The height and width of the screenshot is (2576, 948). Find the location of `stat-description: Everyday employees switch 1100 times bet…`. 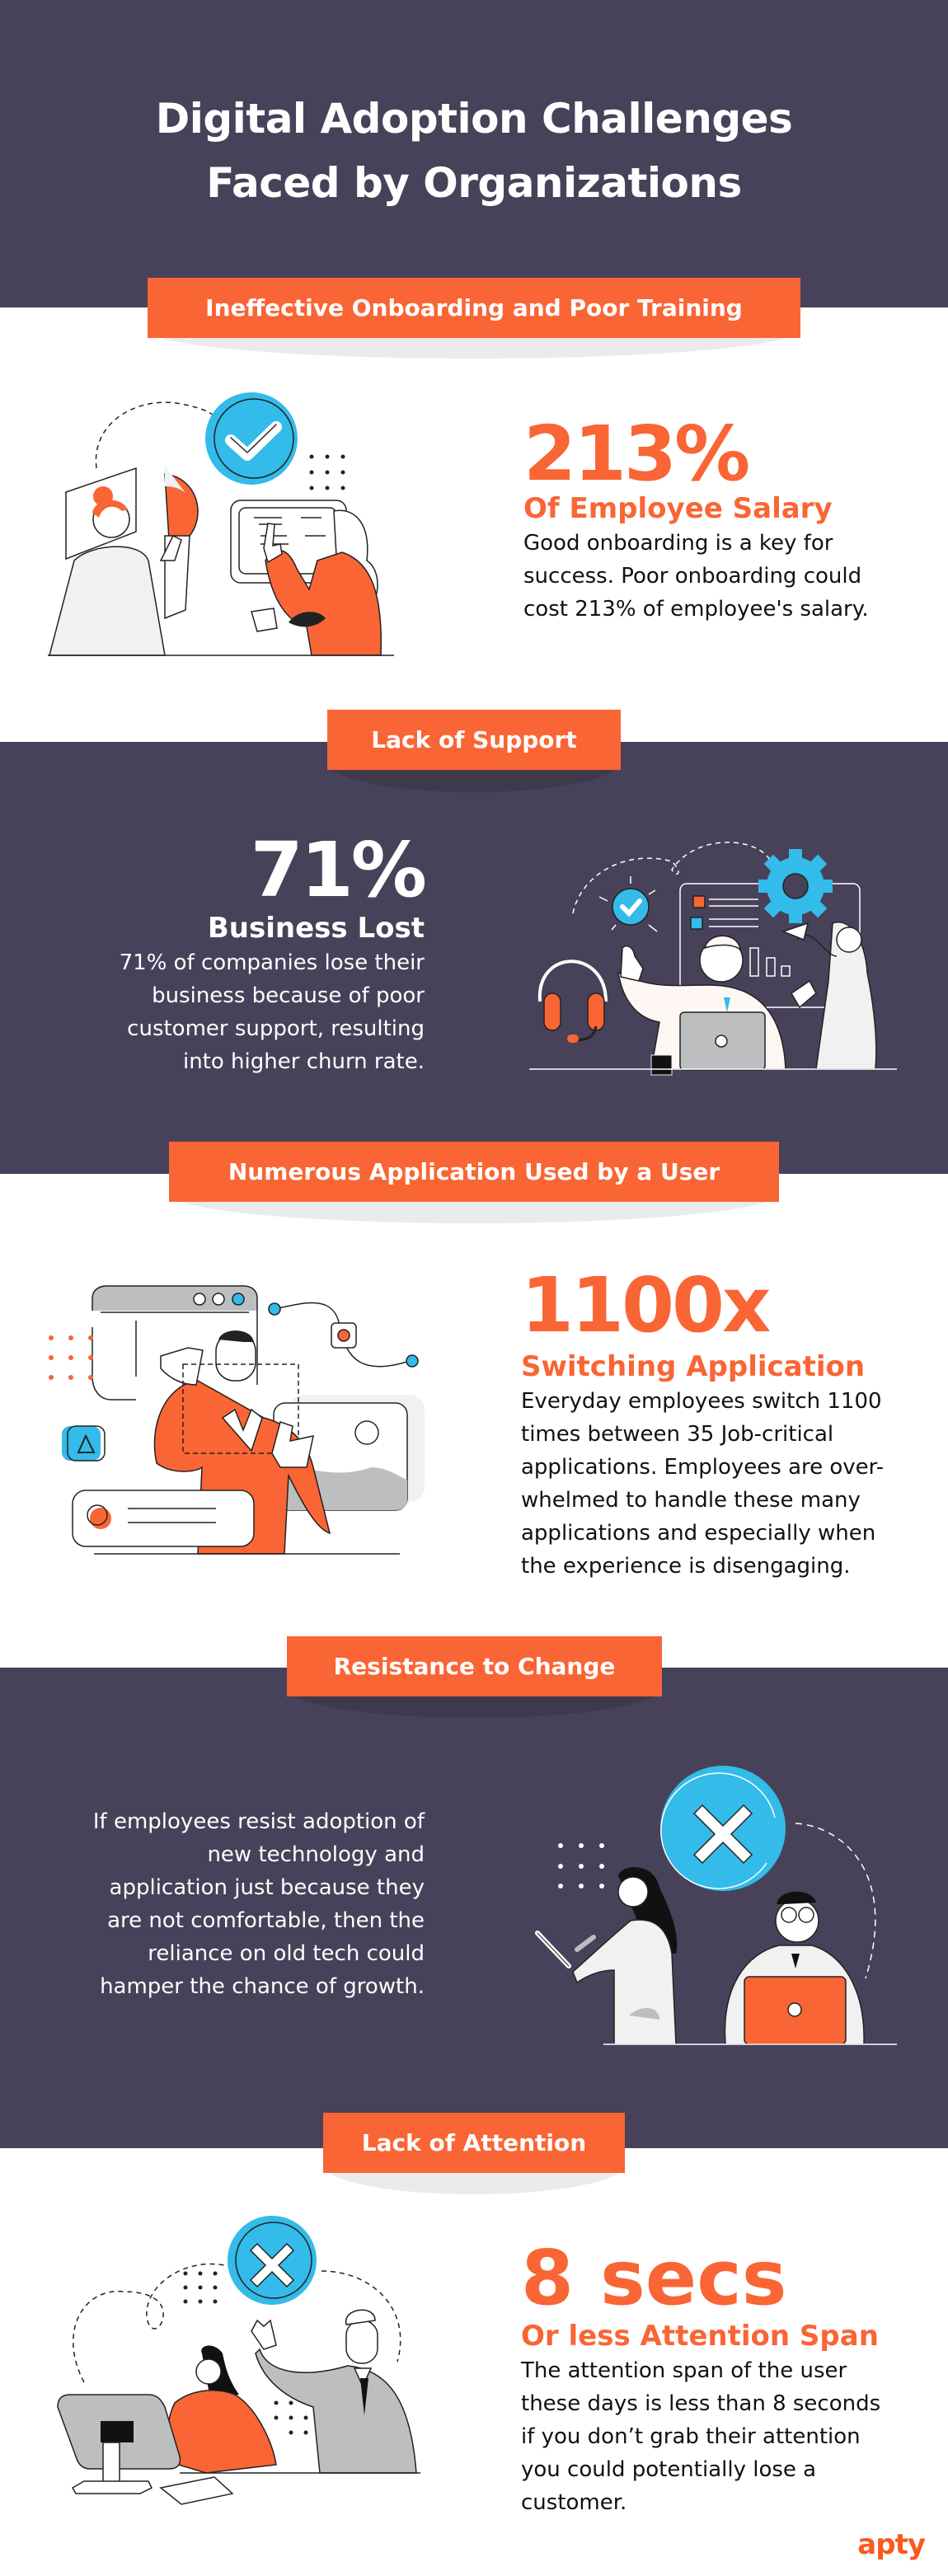

stat-description: Everyday employees switch 1100 times bet… is located at coordinates (703, 1484).